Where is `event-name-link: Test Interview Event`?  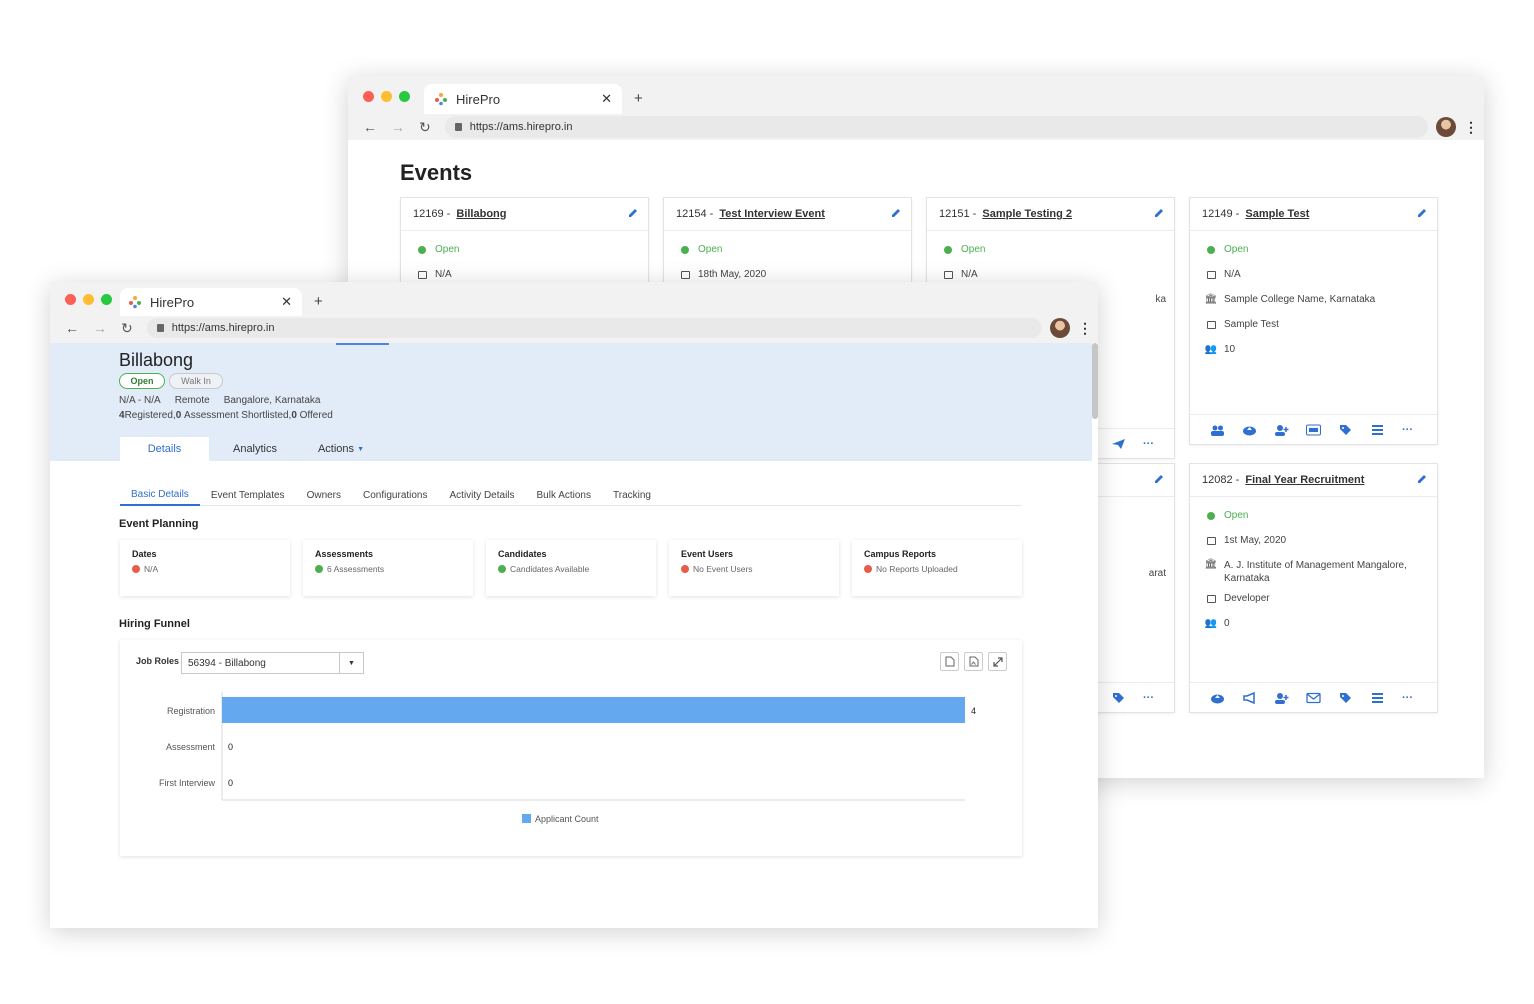 event-name-link: Test Interview Event is located at coordinates (772, 214).